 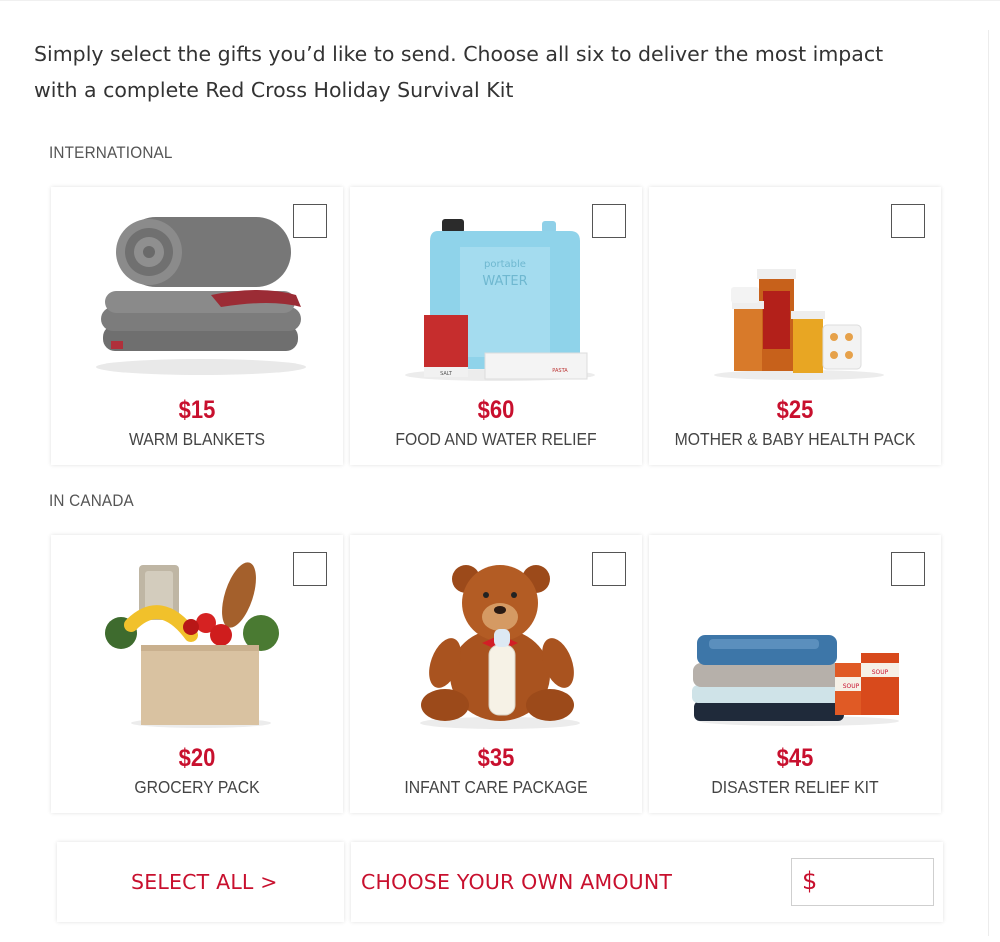 What do you see at coordinates (496, 439) in the screenshot?
I see `gift-name: FOOD AND WATER RELIEF` at bounding box center [496, 439].